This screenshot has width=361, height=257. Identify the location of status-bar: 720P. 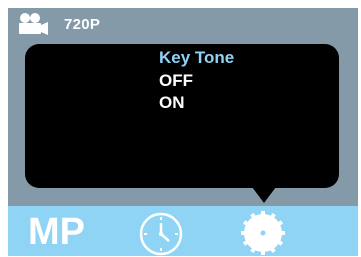
(183, 25).